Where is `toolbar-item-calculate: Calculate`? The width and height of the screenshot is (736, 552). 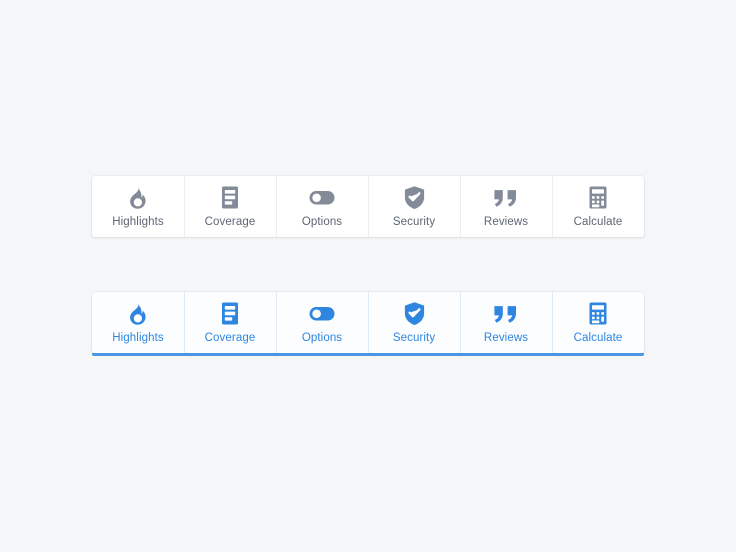
toolbar-item-calculate: Calculate is located at coordinates (598, 206).